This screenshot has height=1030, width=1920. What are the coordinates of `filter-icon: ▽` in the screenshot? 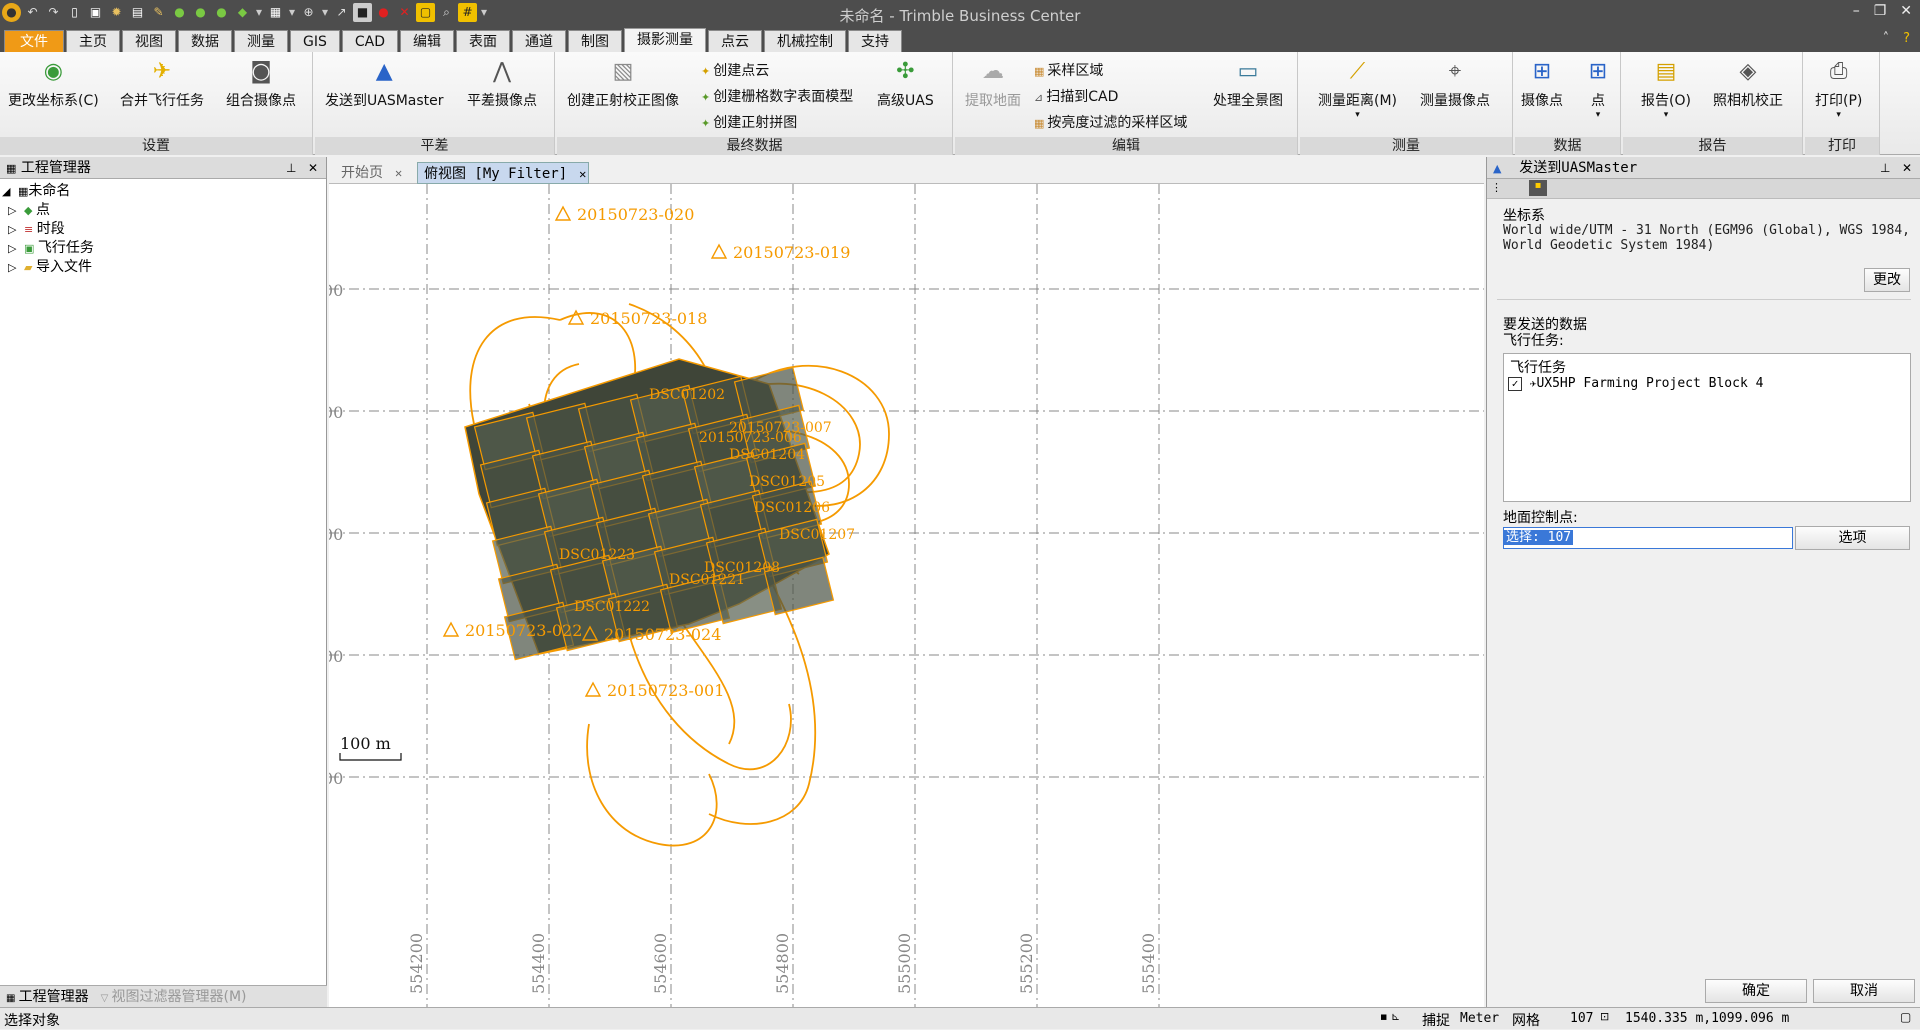 It's located at (106, 998).